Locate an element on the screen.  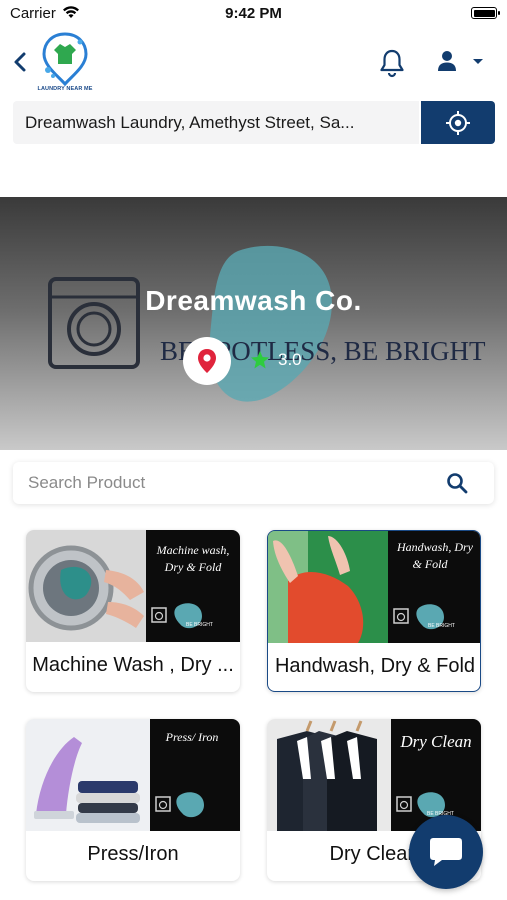
notifications-button is located at coordinates (393, 63).